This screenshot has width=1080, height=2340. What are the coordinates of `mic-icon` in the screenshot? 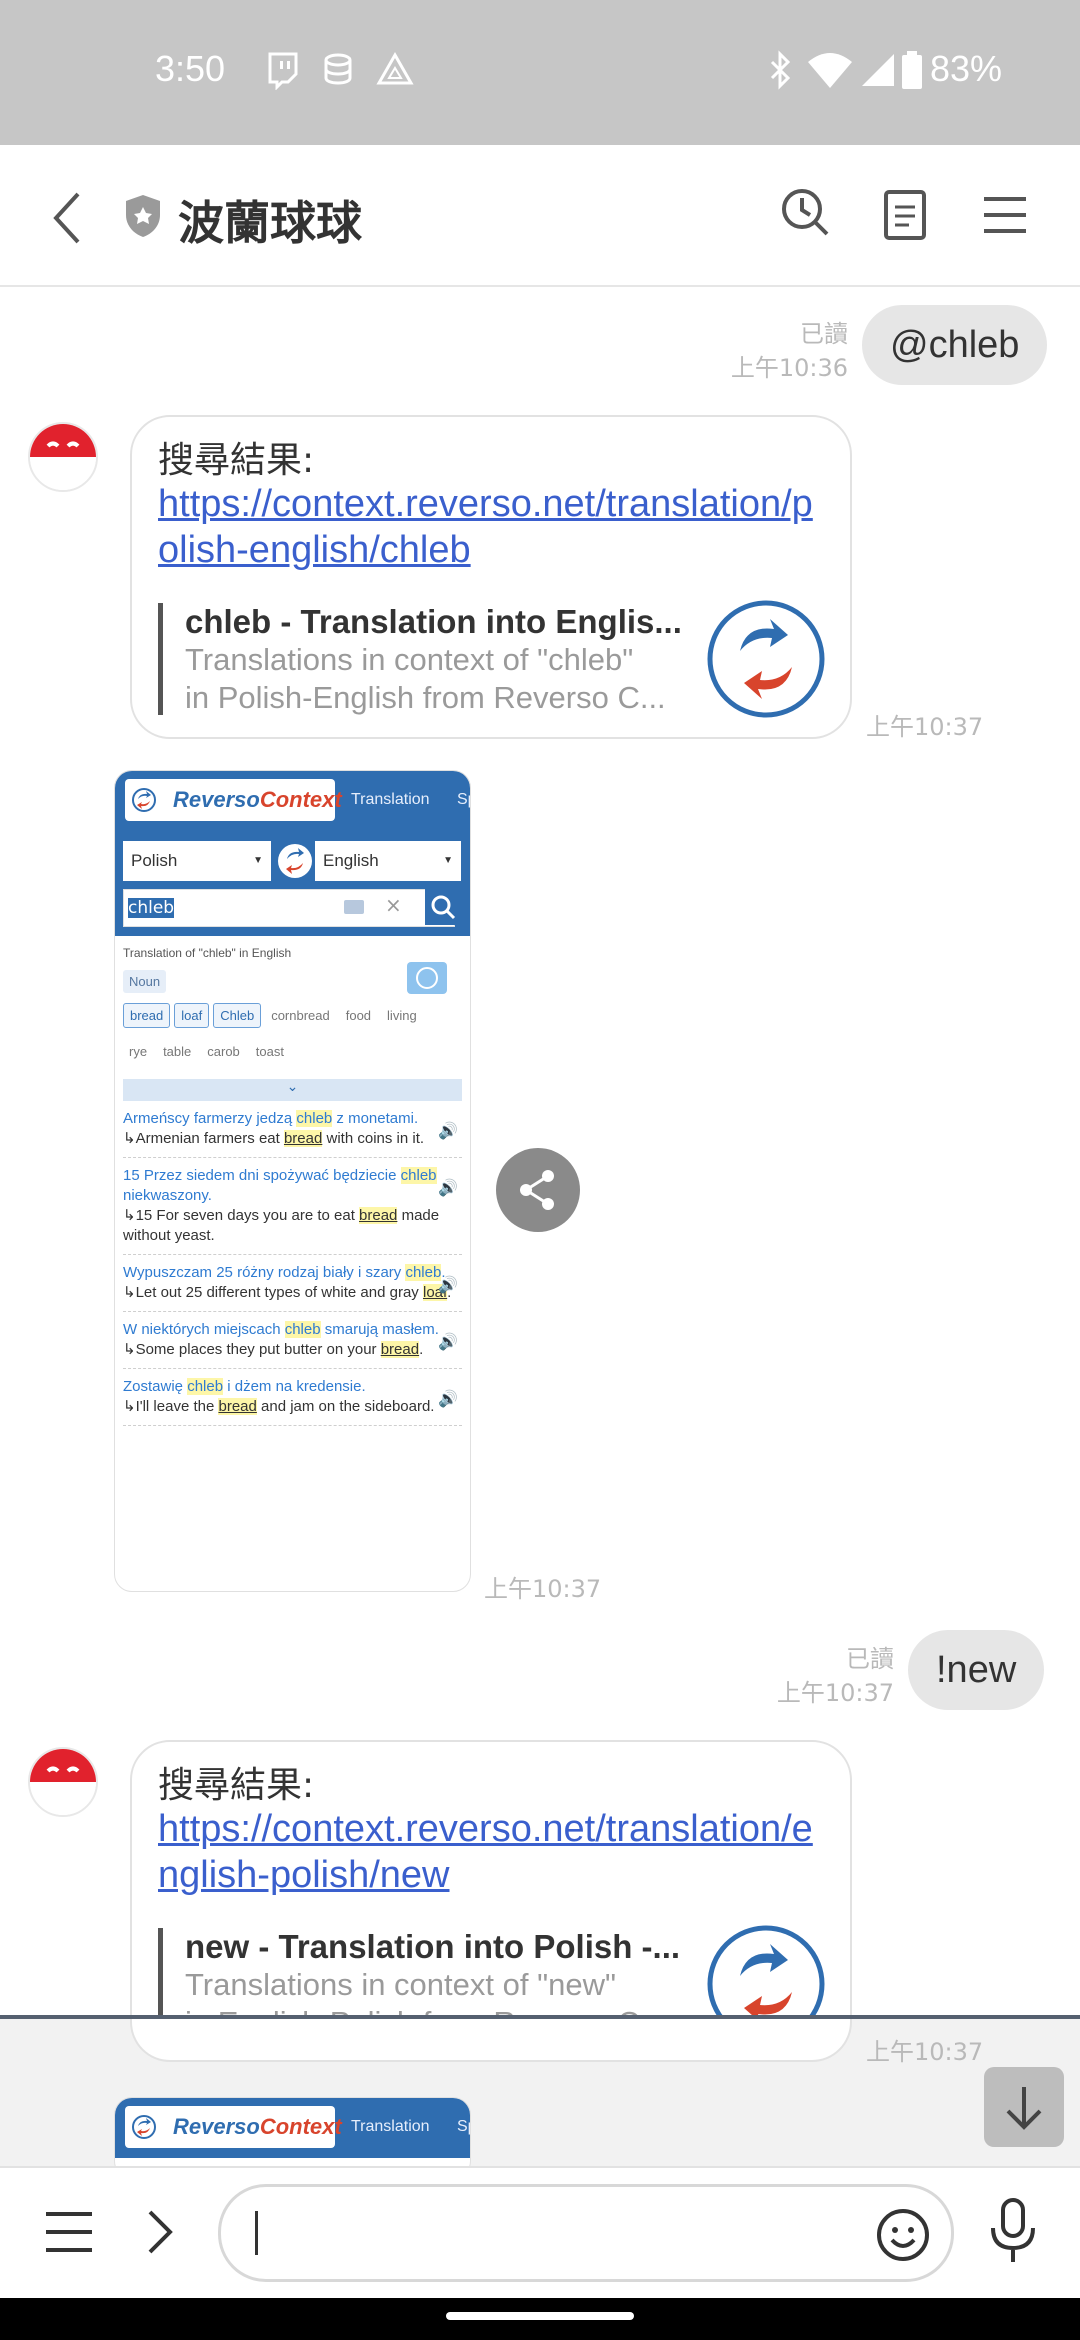 It's located at (1013, 2232).